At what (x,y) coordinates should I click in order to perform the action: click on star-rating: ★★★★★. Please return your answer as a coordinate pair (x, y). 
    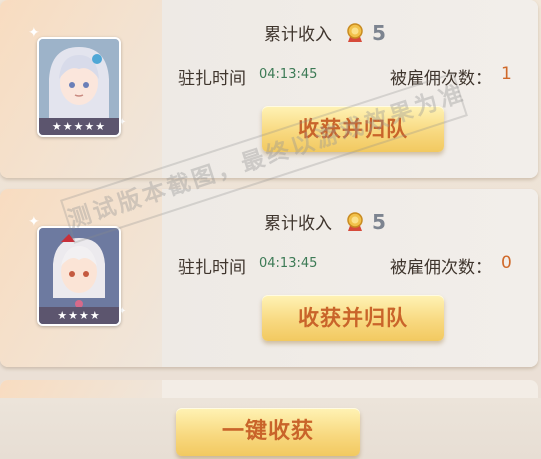
    Looking at the image, I should click on (79, 126).